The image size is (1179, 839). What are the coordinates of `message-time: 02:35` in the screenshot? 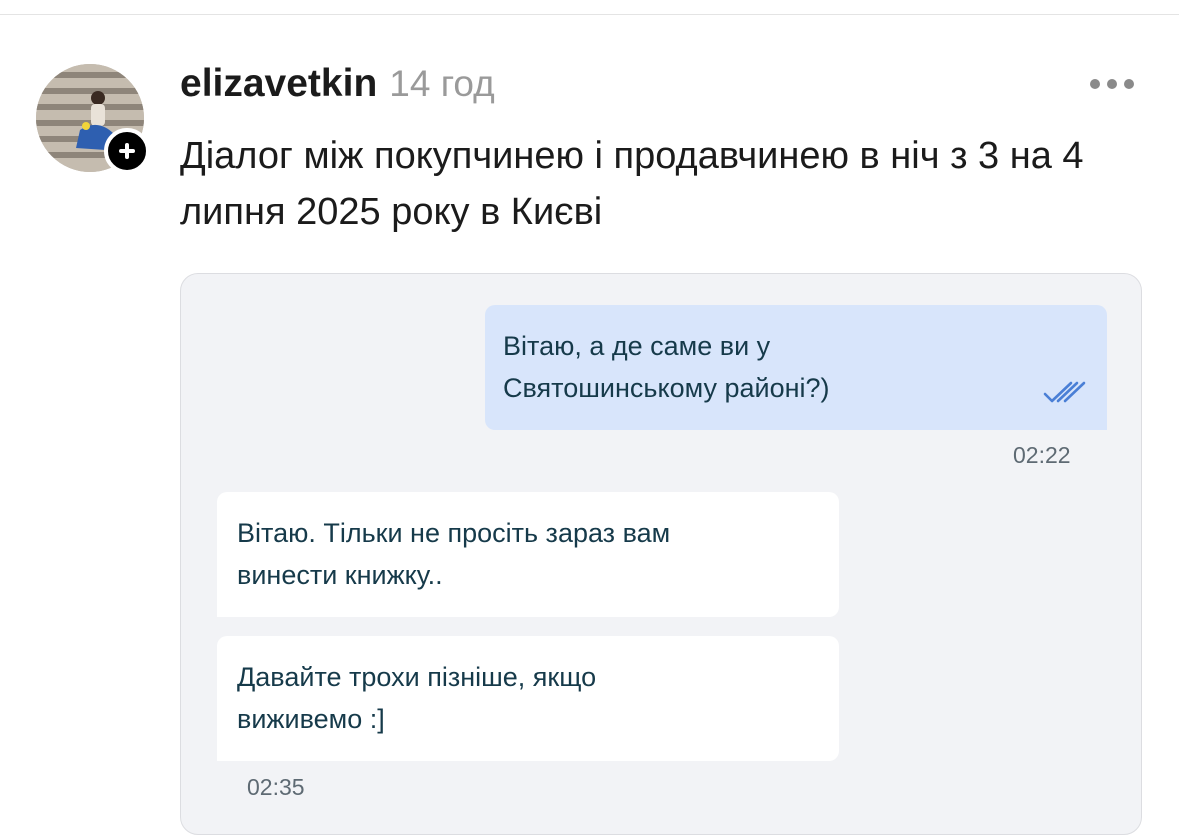 It's located at (276, 787).